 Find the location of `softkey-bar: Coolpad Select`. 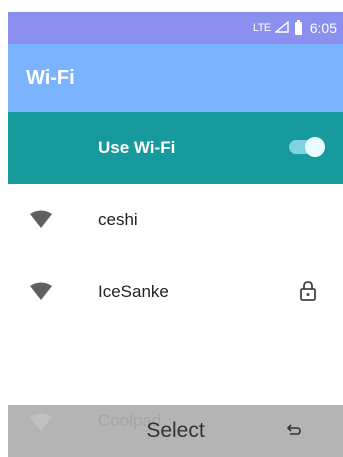

softkey-bar: Coolpad Select is located at coordinates (175, 431).